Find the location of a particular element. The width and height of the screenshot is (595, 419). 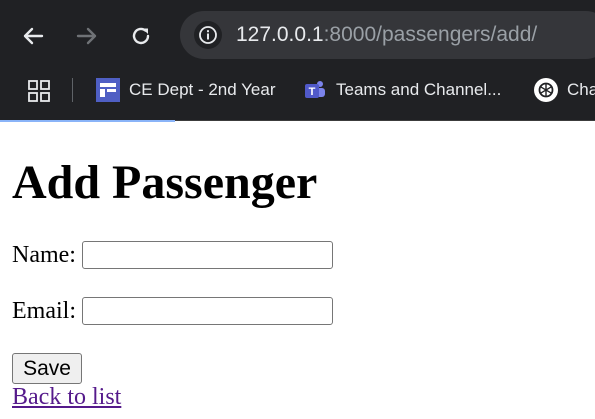

address-bar: 127.0.0.1:8000/passengers/add/ is located at coordinates (387, 35).